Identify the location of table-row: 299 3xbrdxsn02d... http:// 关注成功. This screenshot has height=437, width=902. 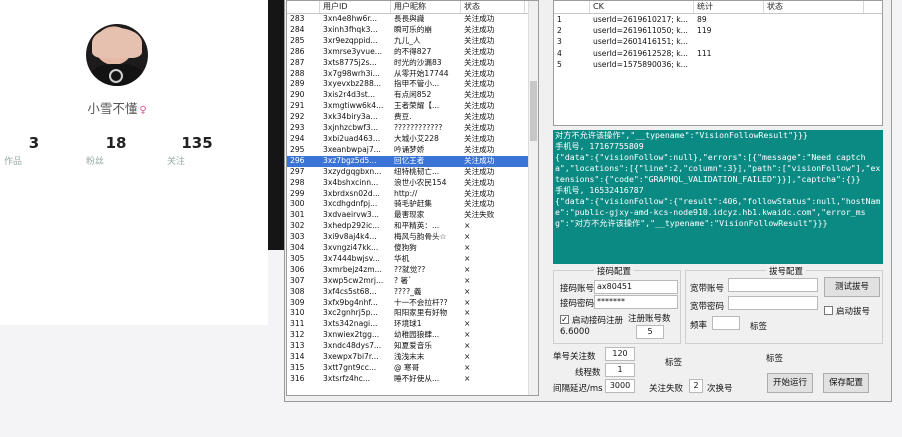
(412, 194).